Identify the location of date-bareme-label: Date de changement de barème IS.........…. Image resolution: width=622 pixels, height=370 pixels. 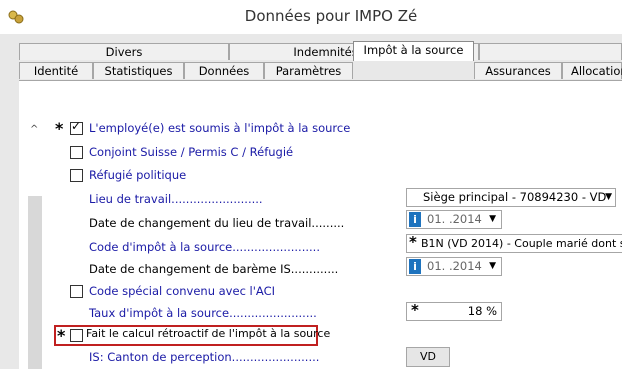
(214, 269).